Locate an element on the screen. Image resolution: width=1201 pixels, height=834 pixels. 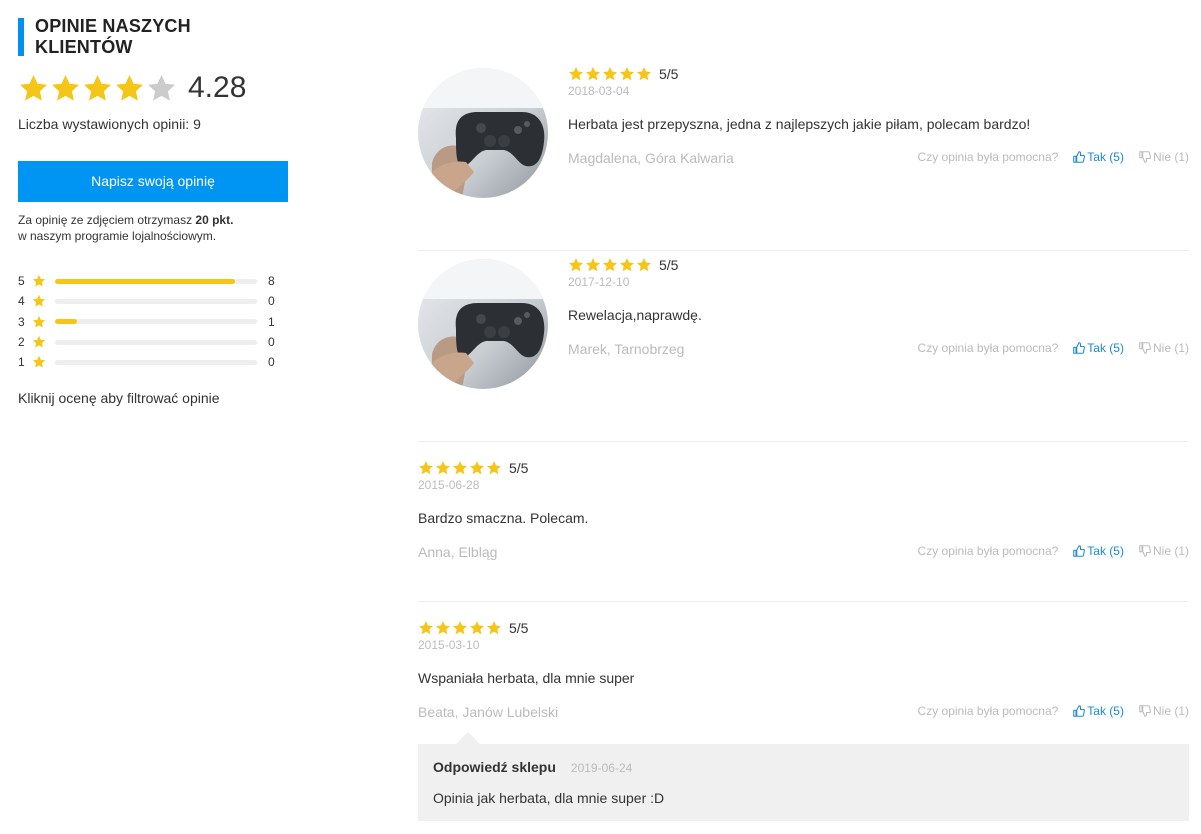
review-date: 2015-03-10 is located at coordinates (449, 645).